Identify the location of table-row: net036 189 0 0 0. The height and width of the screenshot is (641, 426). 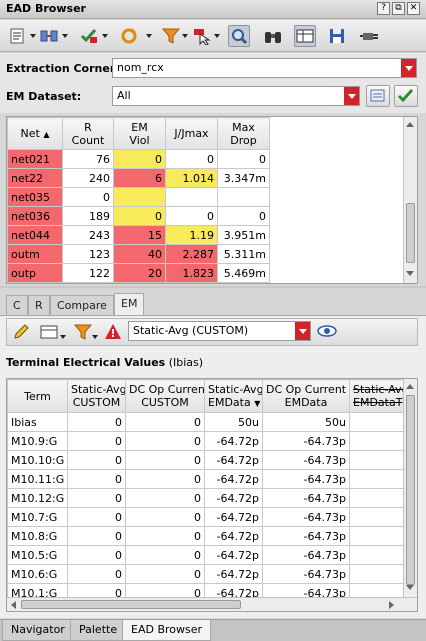
(138, 216).